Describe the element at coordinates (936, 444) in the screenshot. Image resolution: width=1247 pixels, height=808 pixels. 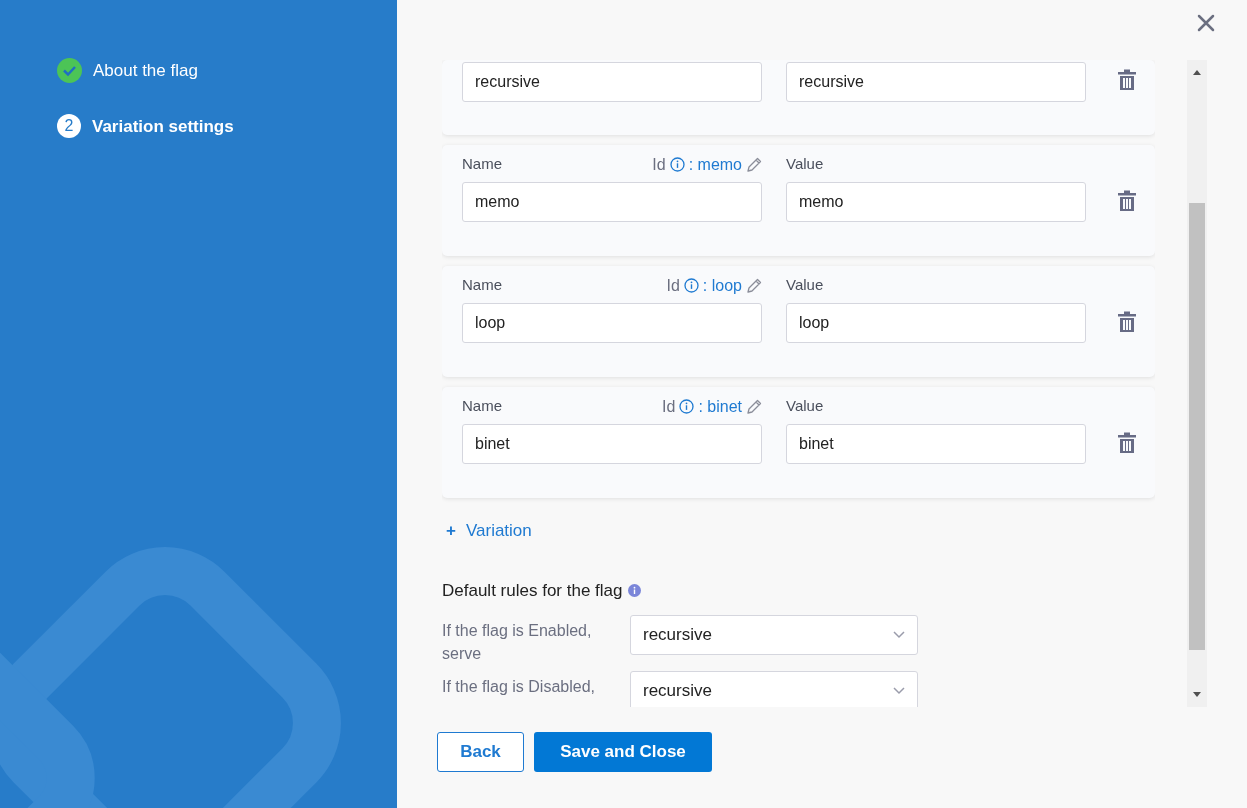
I see `value-input: binet` at that location.